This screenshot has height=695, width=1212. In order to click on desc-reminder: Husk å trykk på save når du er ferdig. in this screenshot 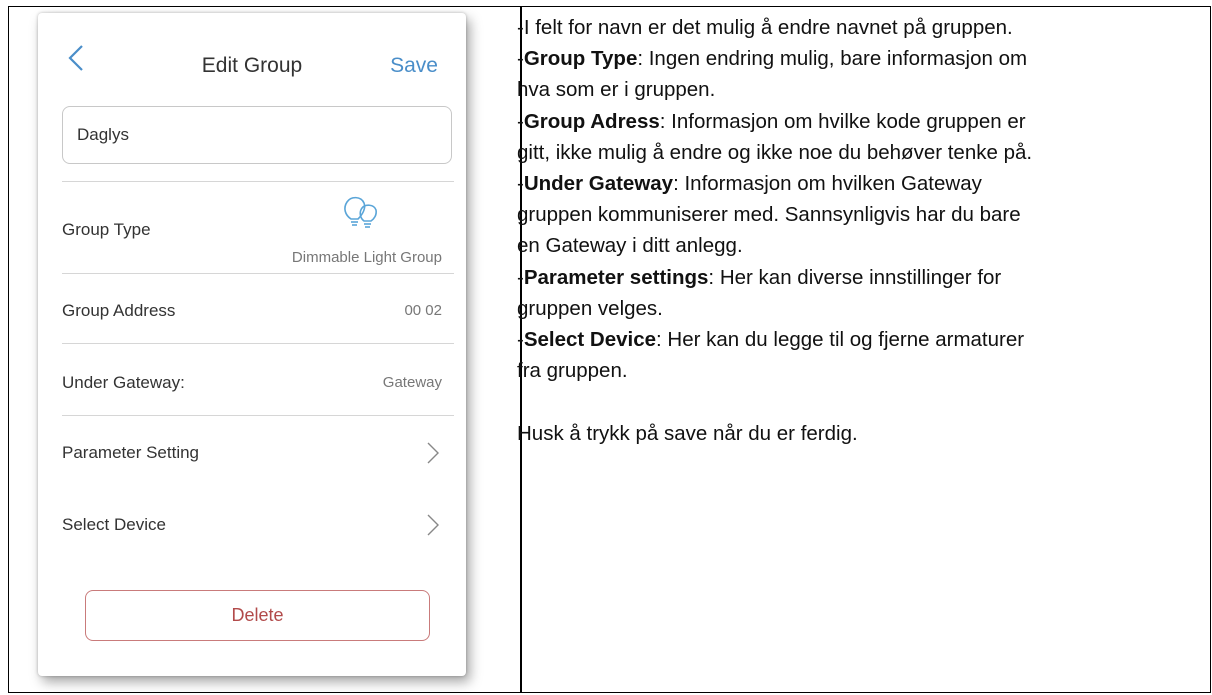, I will do `click(687, 433)`.